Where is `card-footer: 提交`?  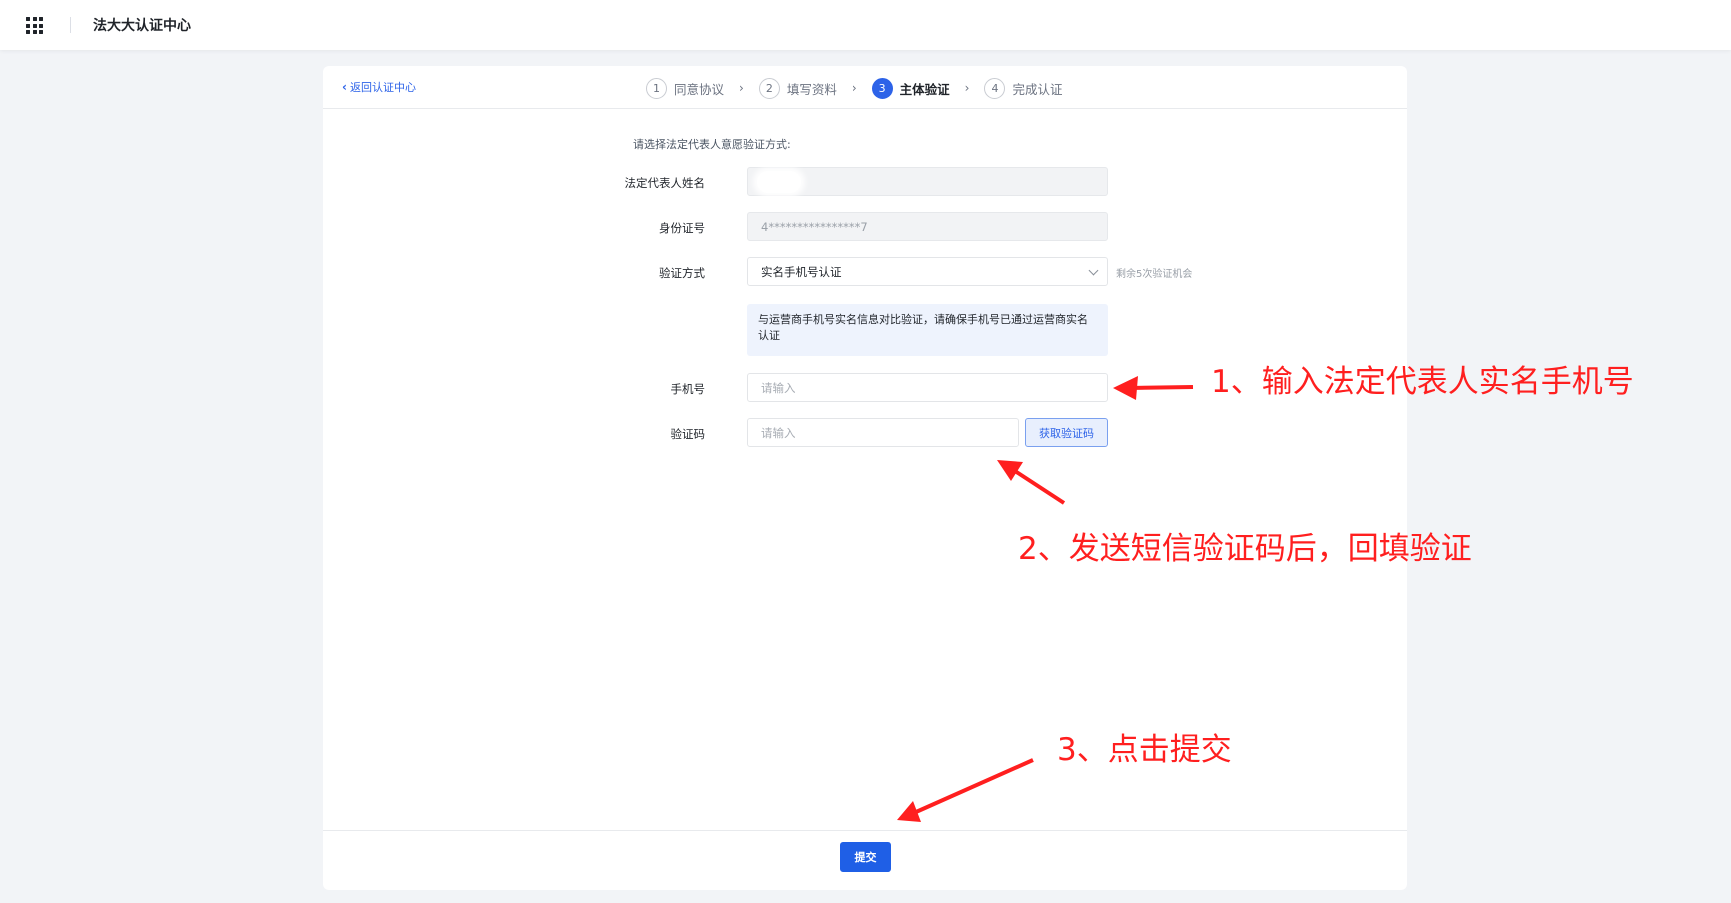
card-footer: 提交 is located at coordinates (865, 860).